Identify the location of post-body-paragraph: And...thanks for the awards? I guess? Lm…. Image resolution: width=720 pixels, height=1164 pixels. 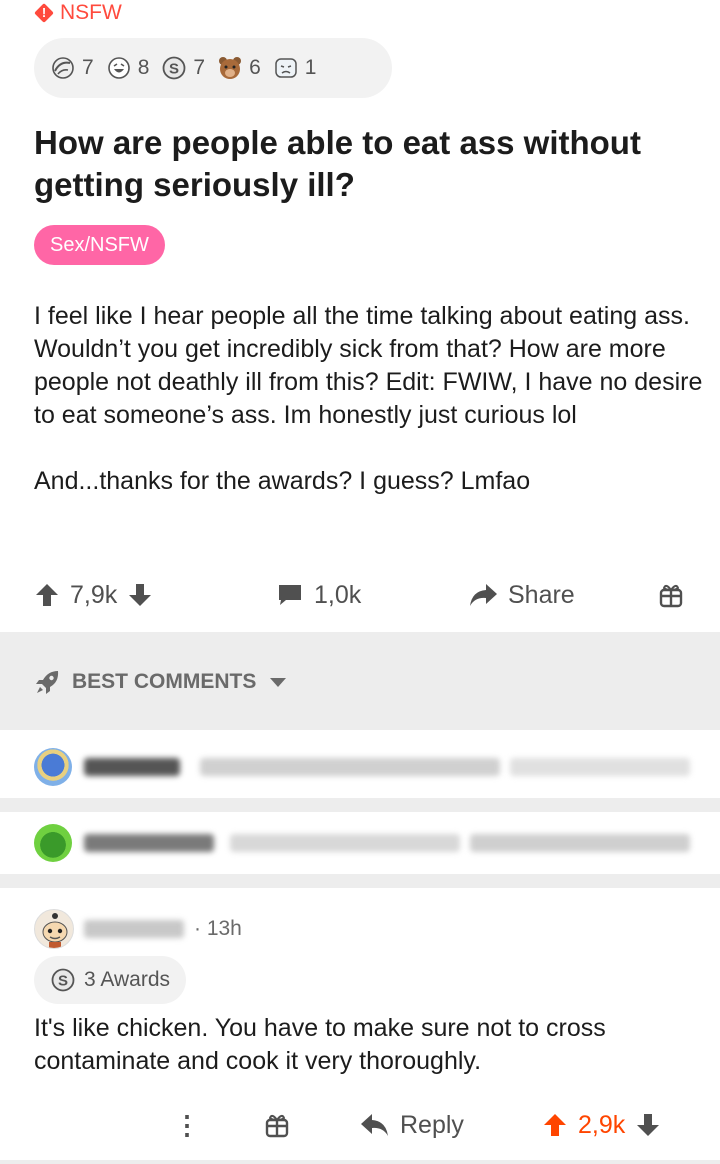
(282, 481).